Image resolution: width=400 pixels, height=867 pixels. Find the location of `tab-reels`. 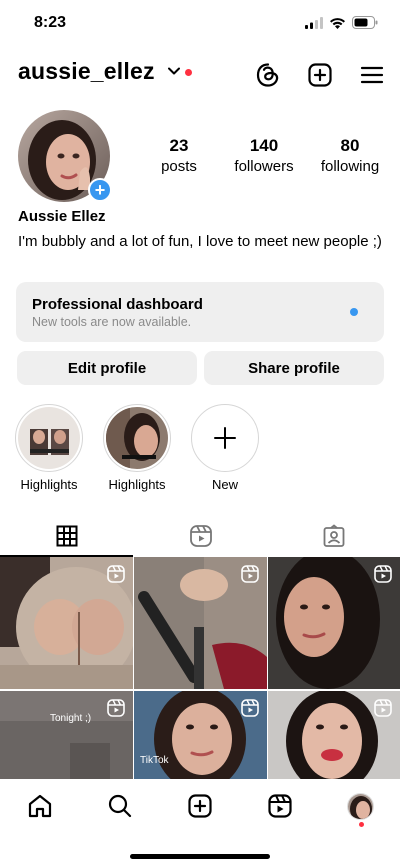

tab-reels is located at coordinates (200, 536).